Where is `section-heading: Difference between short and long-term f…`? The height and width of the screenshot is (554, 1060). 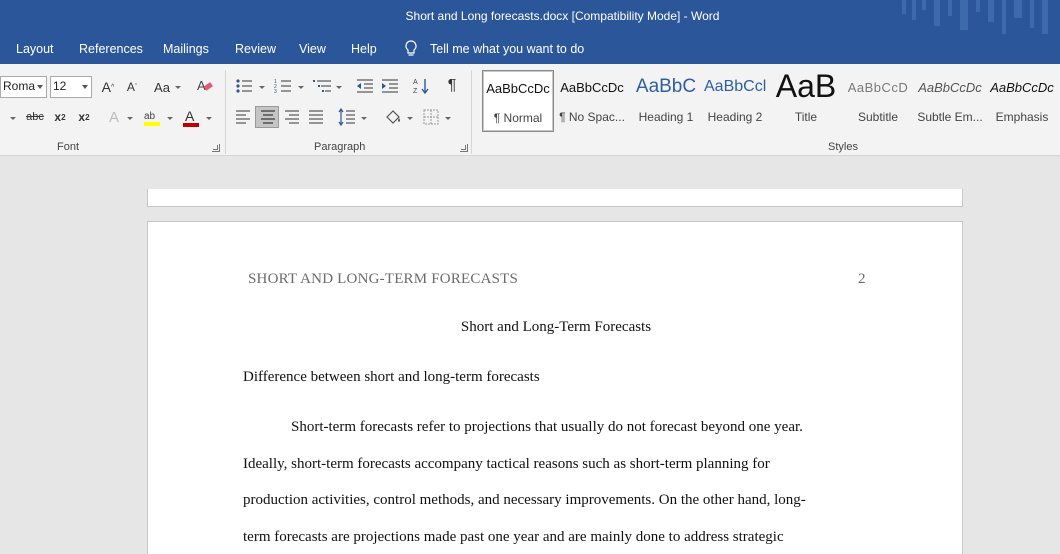 section-heading: Difference between short and long-term f… is located at coordinates (391, 377).